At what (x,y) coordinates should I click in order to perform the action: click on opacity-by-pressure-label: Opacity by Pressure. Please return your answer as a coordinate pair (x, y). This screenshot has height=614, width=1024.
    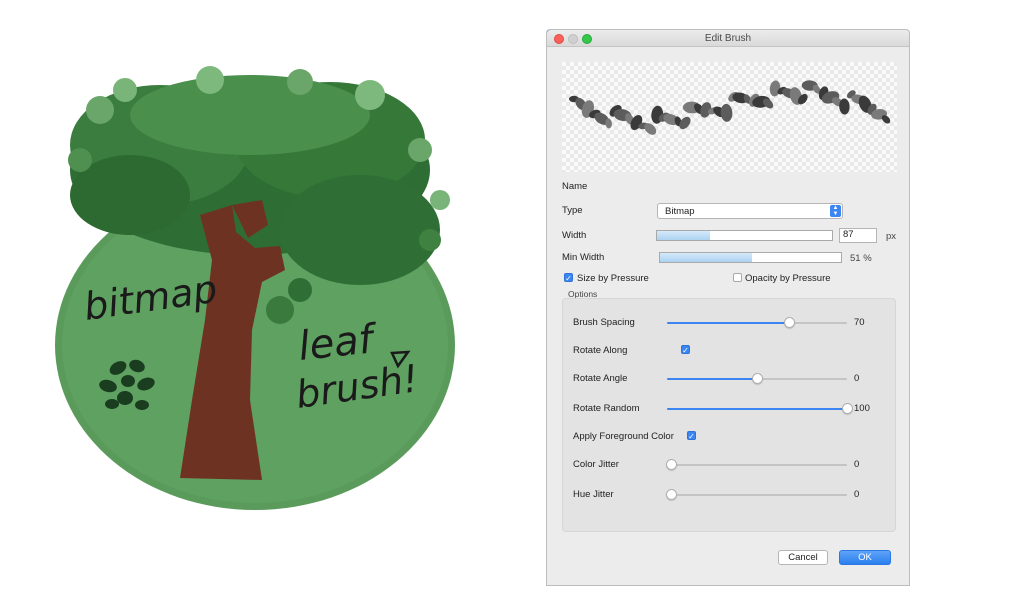
    Looking at the image, I should click on (788, 278).